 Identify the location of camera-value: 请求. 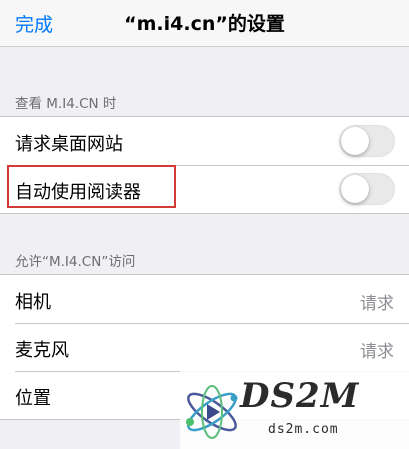
(377, 304).